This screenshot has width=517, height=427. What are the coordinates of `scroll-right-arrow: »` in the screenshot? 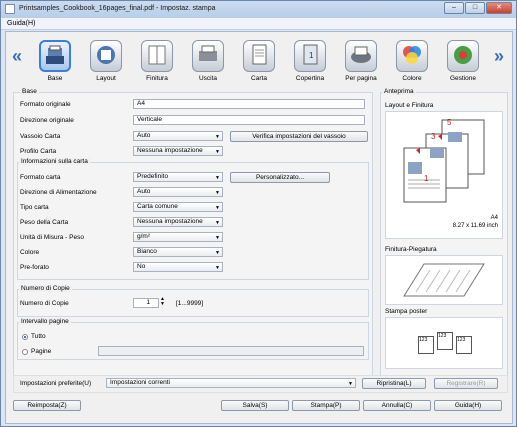 It's located at (499, 56).